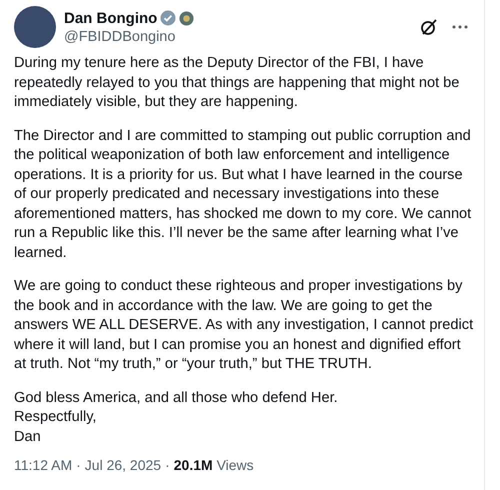  What do you see at coordinates (35, 27) in the screenshot?
I see `avatar-photo` at bounding box center [35, 27].